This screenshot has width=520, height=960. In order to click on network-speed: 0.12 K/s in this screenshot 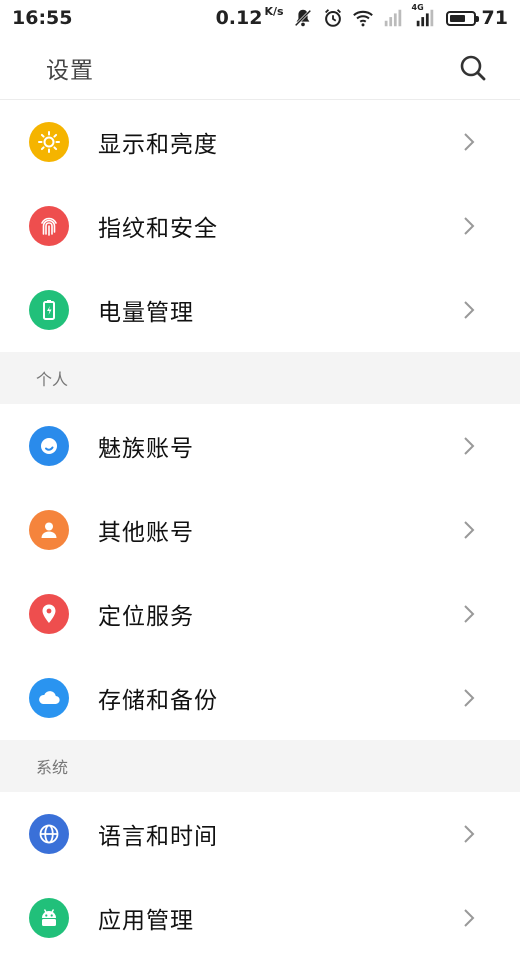, I will do `click(249, 17)`.